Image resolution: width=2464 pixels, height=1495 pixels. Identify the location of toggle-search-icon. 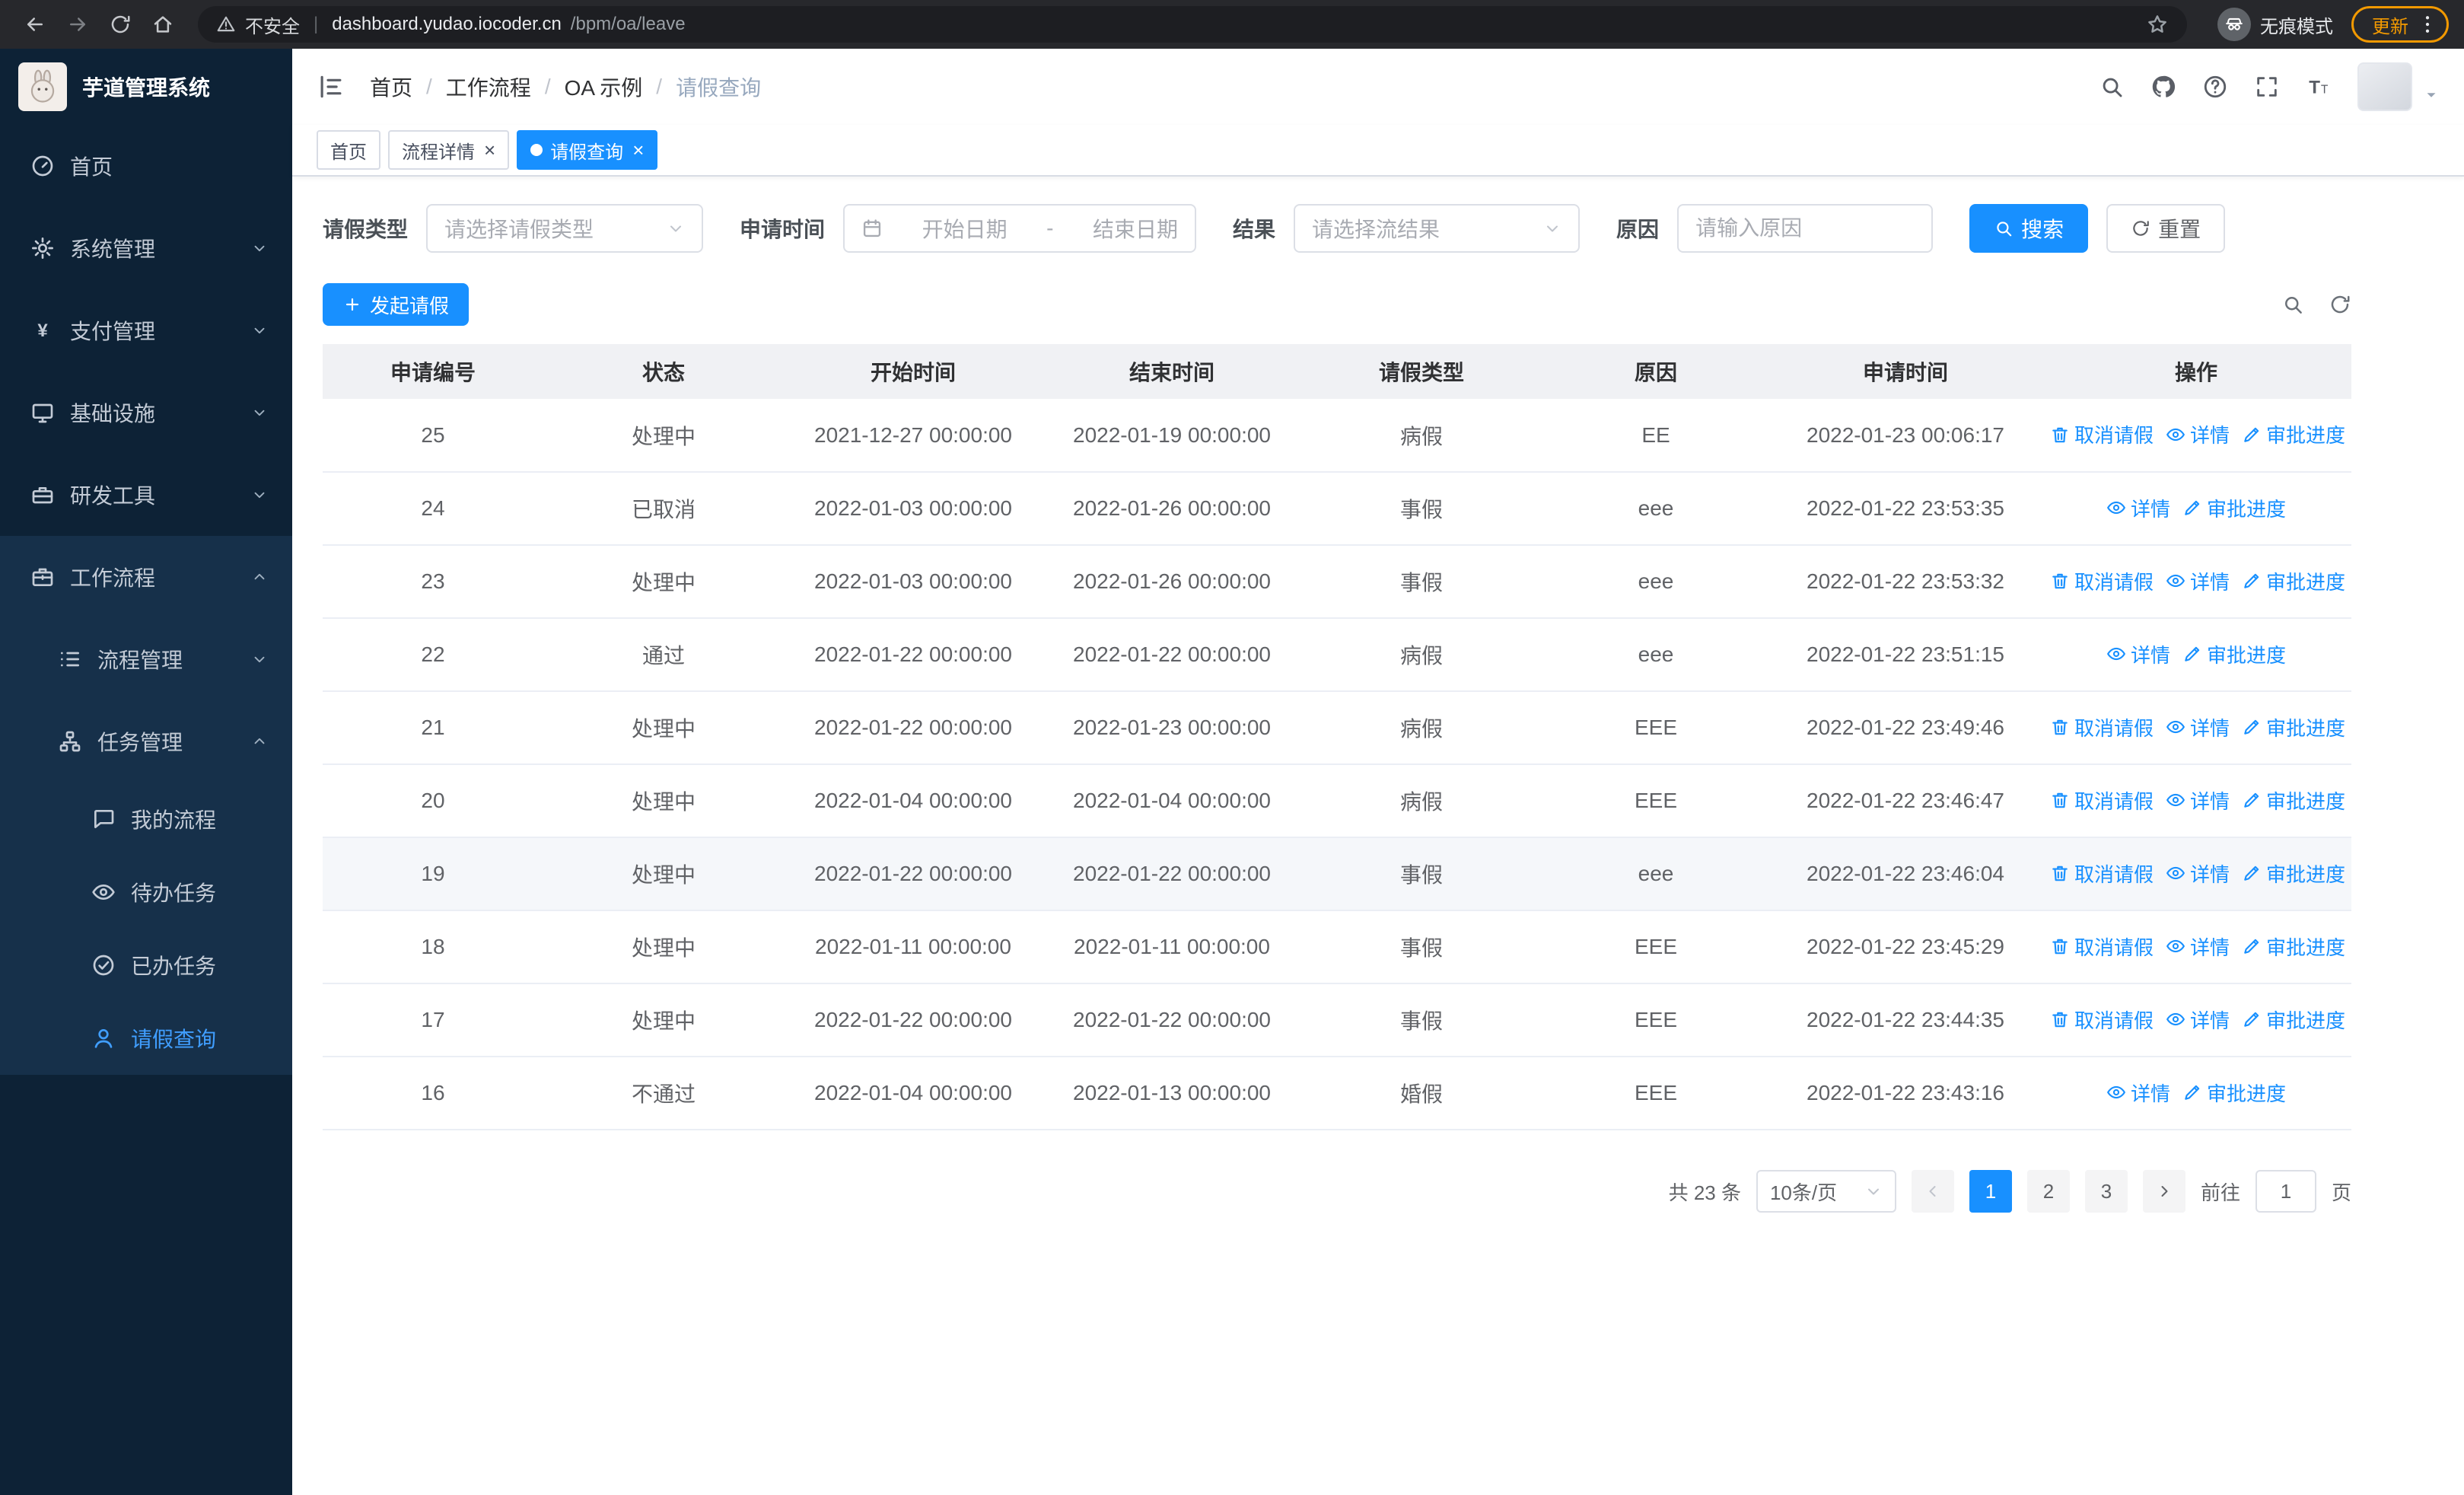
(2292, 305).